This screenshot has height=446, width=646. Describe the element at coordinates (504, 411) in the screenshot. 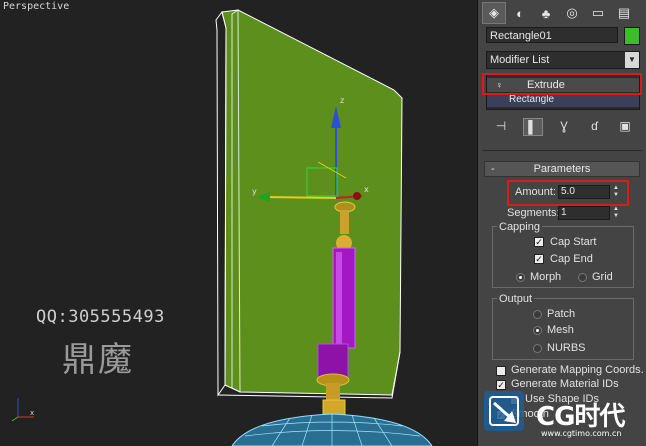

I see `cg-logo-icon` at that location.